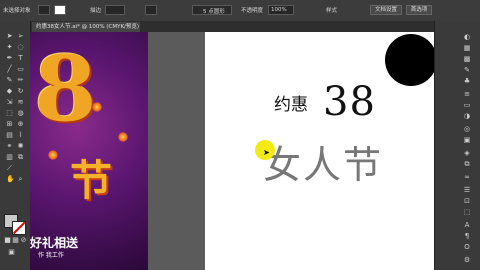 Image resolution: width=480 pixels, height=270 pixels. I want to click on lasso-icon: ◌, so click(20, 47).